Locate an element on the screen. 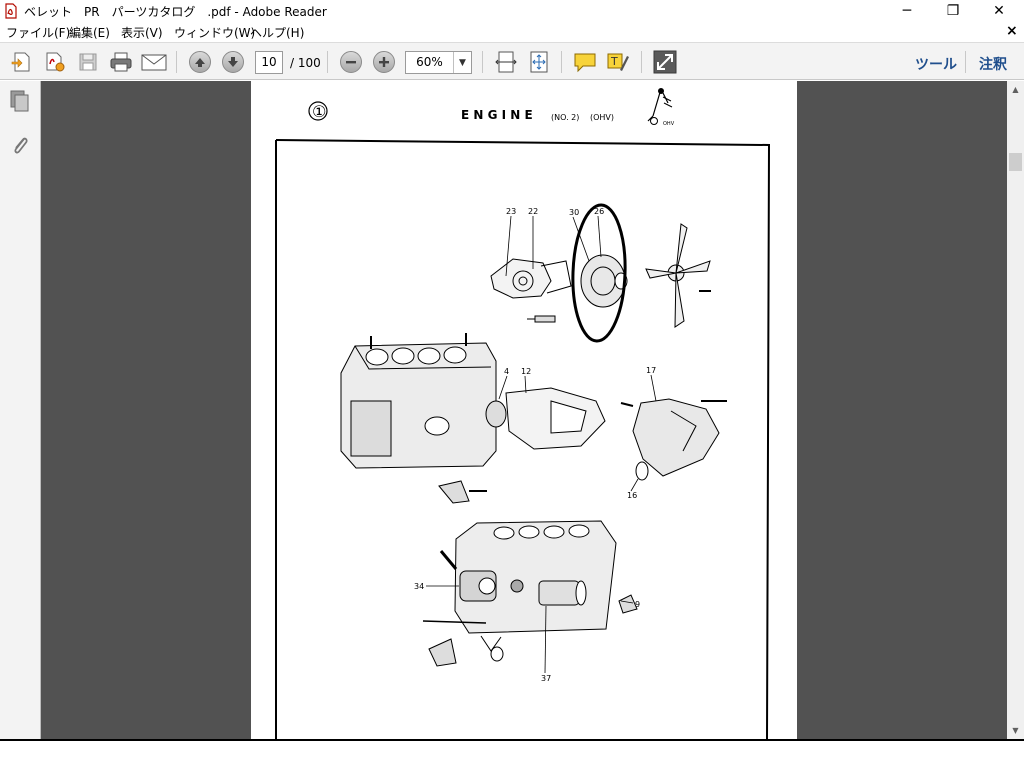 This screenshot has width=1024, height=768. print-icon is located at coordinates (121, 62).